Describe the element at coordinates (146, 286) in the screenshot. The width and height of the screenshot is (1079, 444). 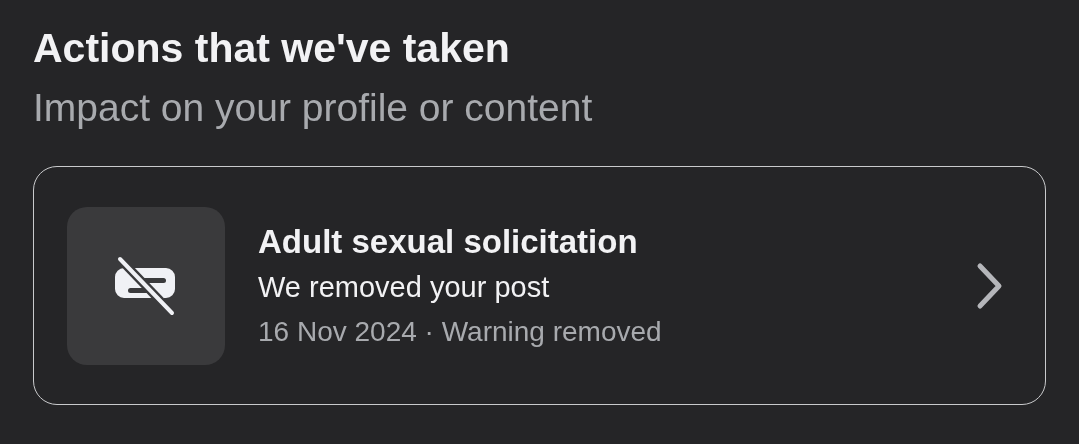
I see `hidden-message-icon` at that location.